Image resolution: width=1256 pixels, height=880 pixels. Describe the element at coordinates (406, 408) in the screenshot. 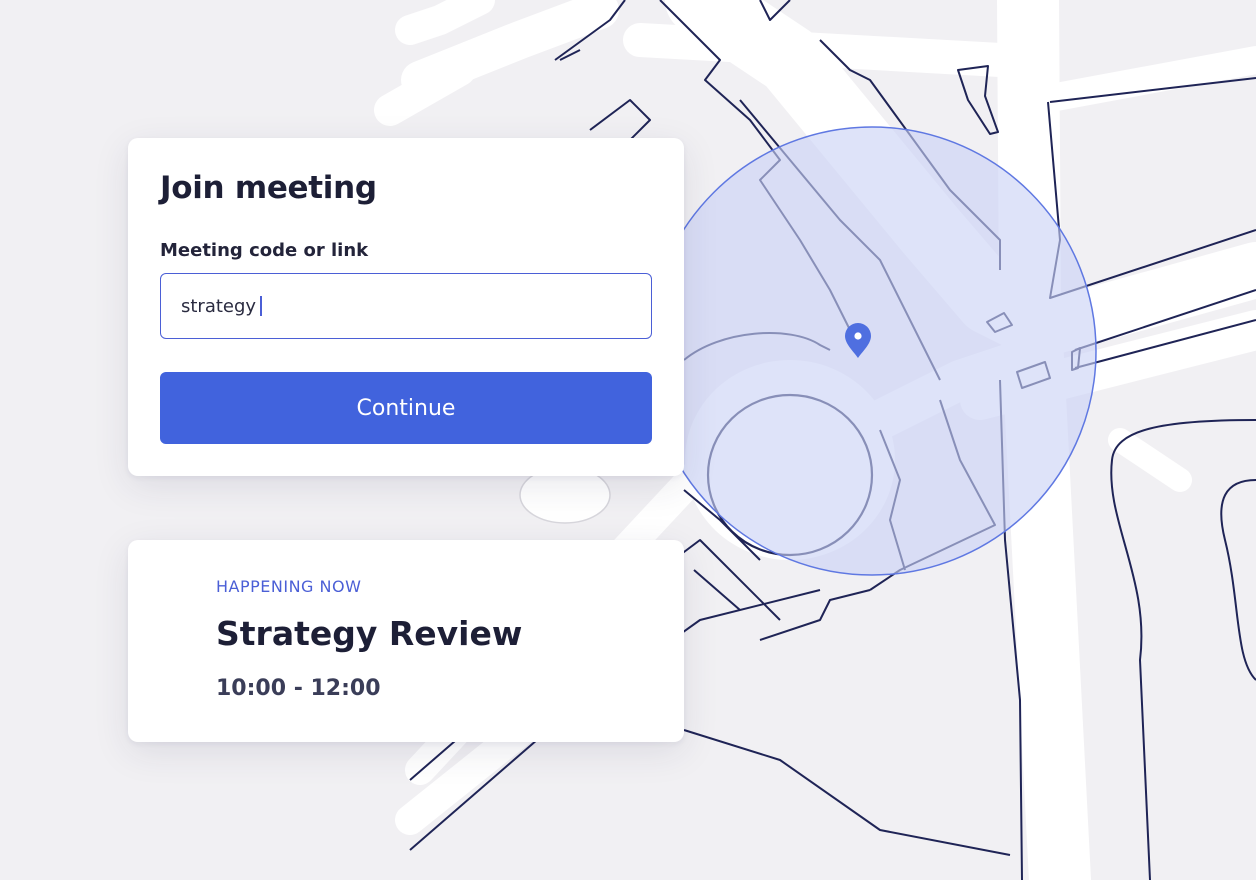

I see `continue-button: Continue` at that location.